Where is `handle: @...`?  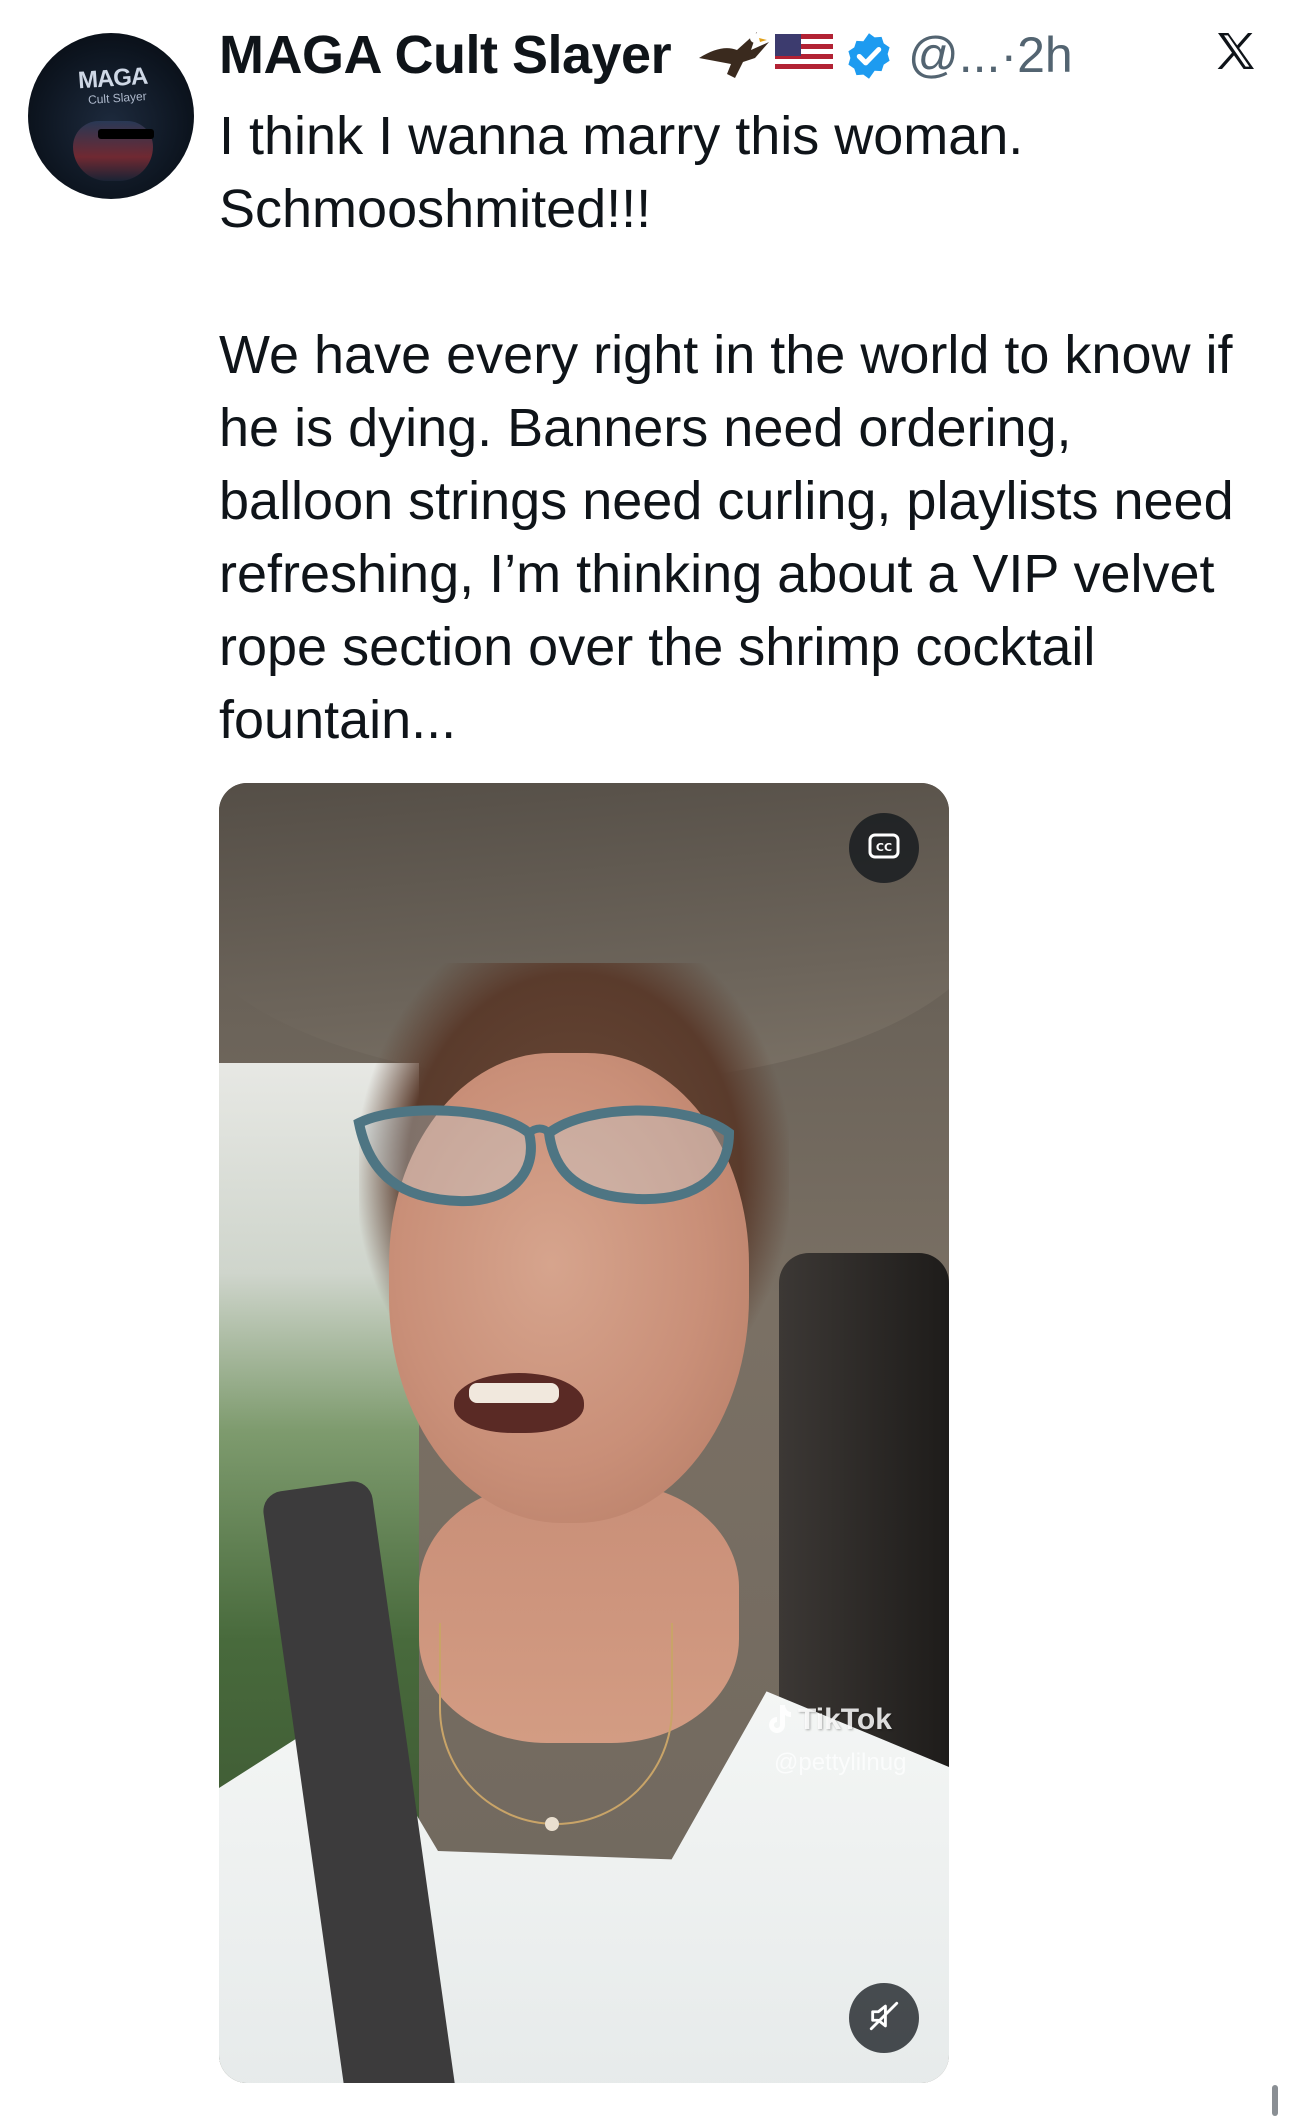 handle: @... is located at coordinates (954, 55).